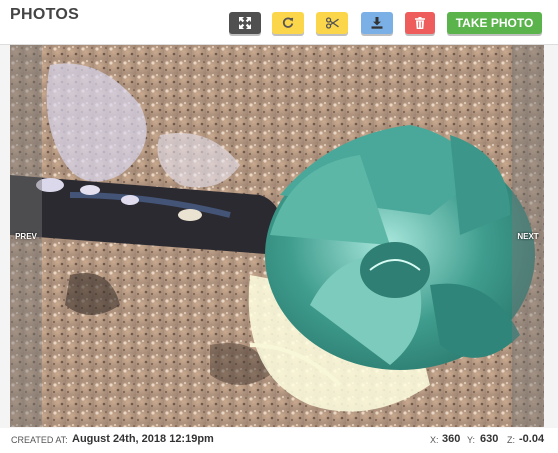 The width and height of the screenshot is (558, 453). I want to click on created-at-label: CREATED AT:, so click(39, 440).